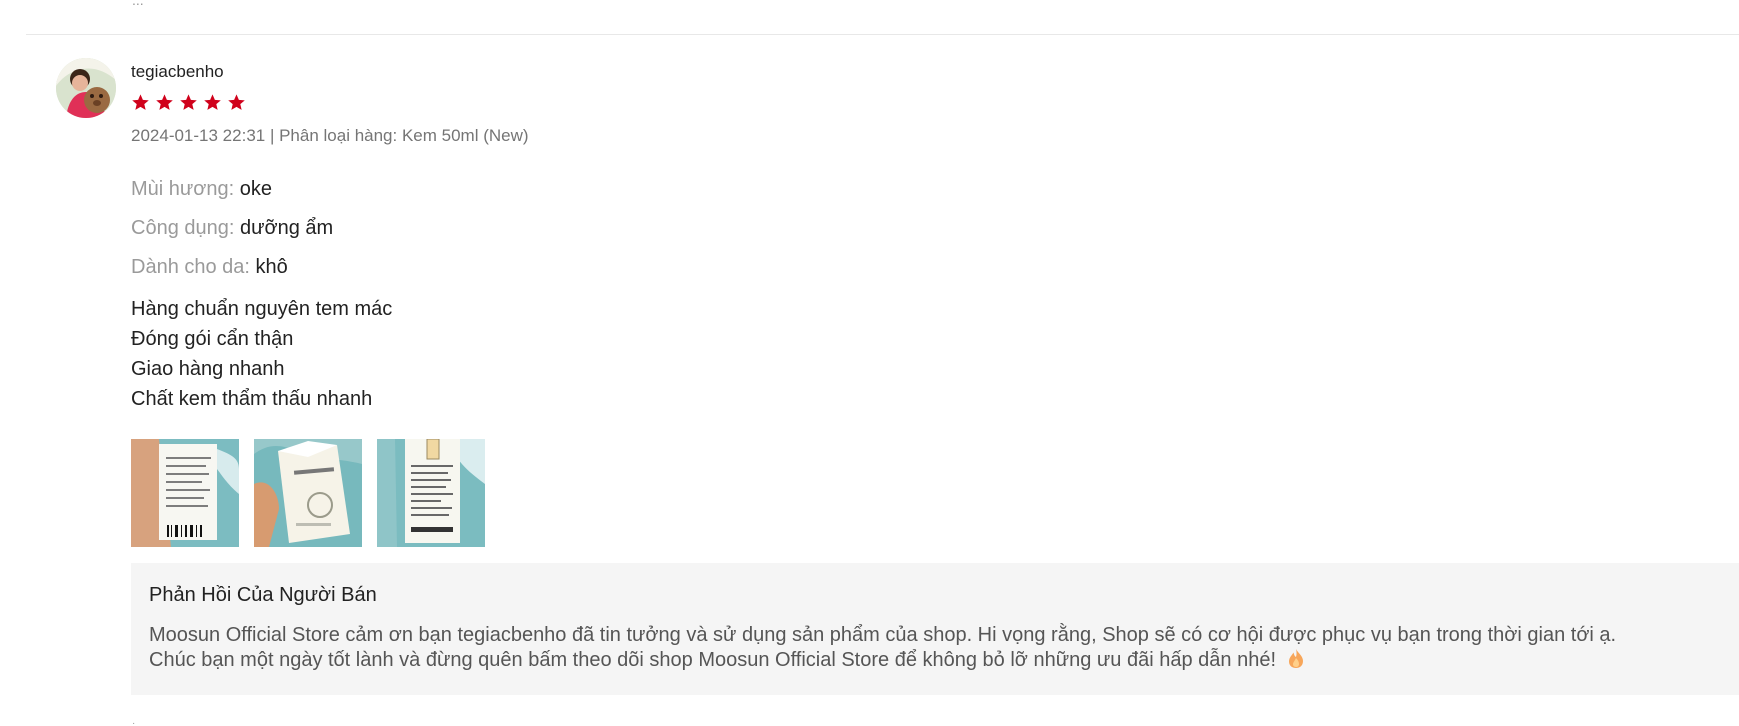 This screenshot has width=1739, height=726. Describe the element at coordinates (190, 267) in the screenshot. I see `attribute-key: Dành cho da:` at that location.